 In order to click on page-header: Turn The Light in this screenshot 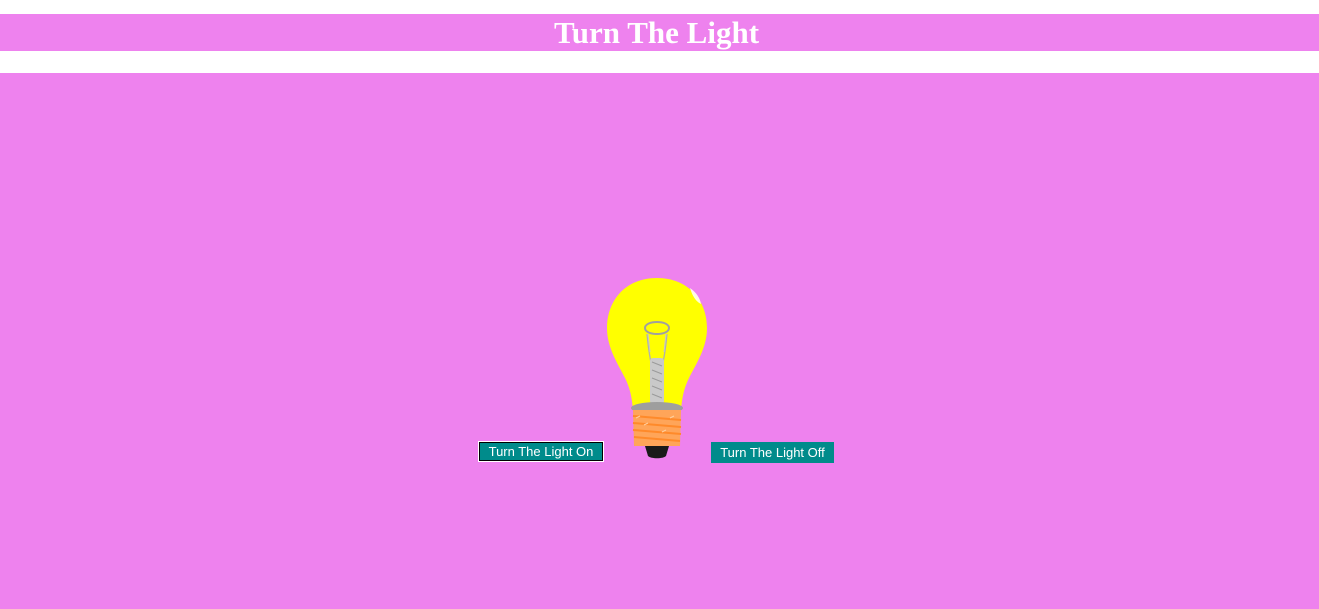, I will do `click(659, 32)`.